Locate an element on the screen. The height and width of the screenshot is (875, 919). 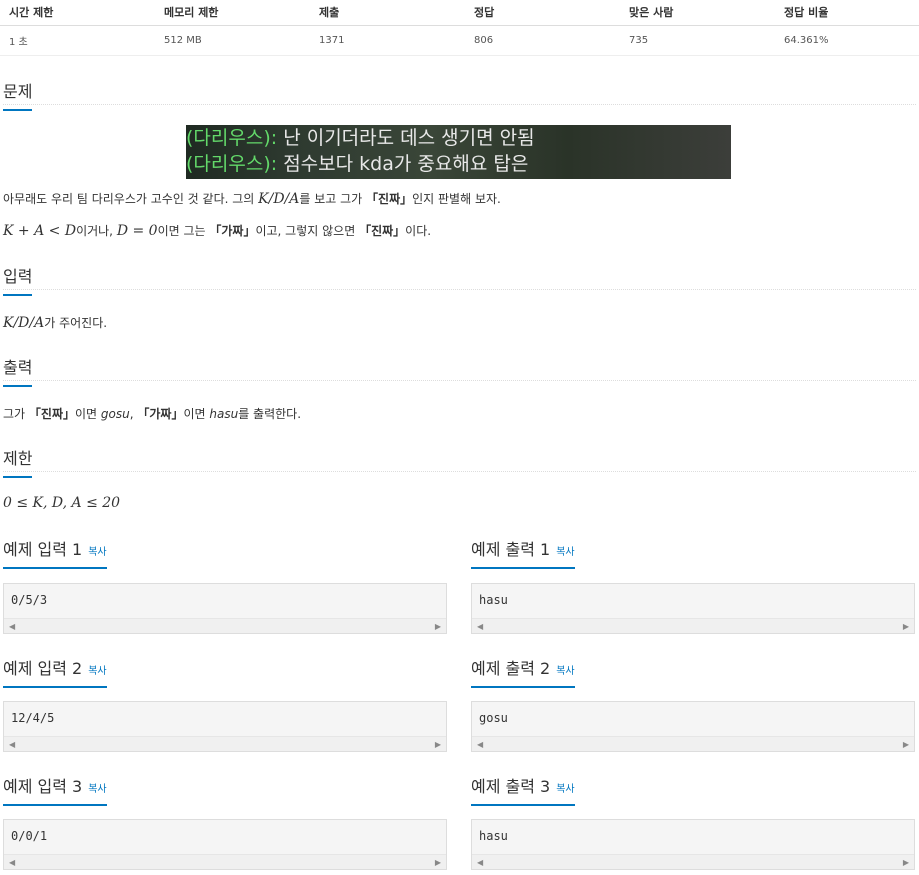
info-value-row: 1 초 512 MB 1371 806 735 64.361% is located at coordinates (459, 40).